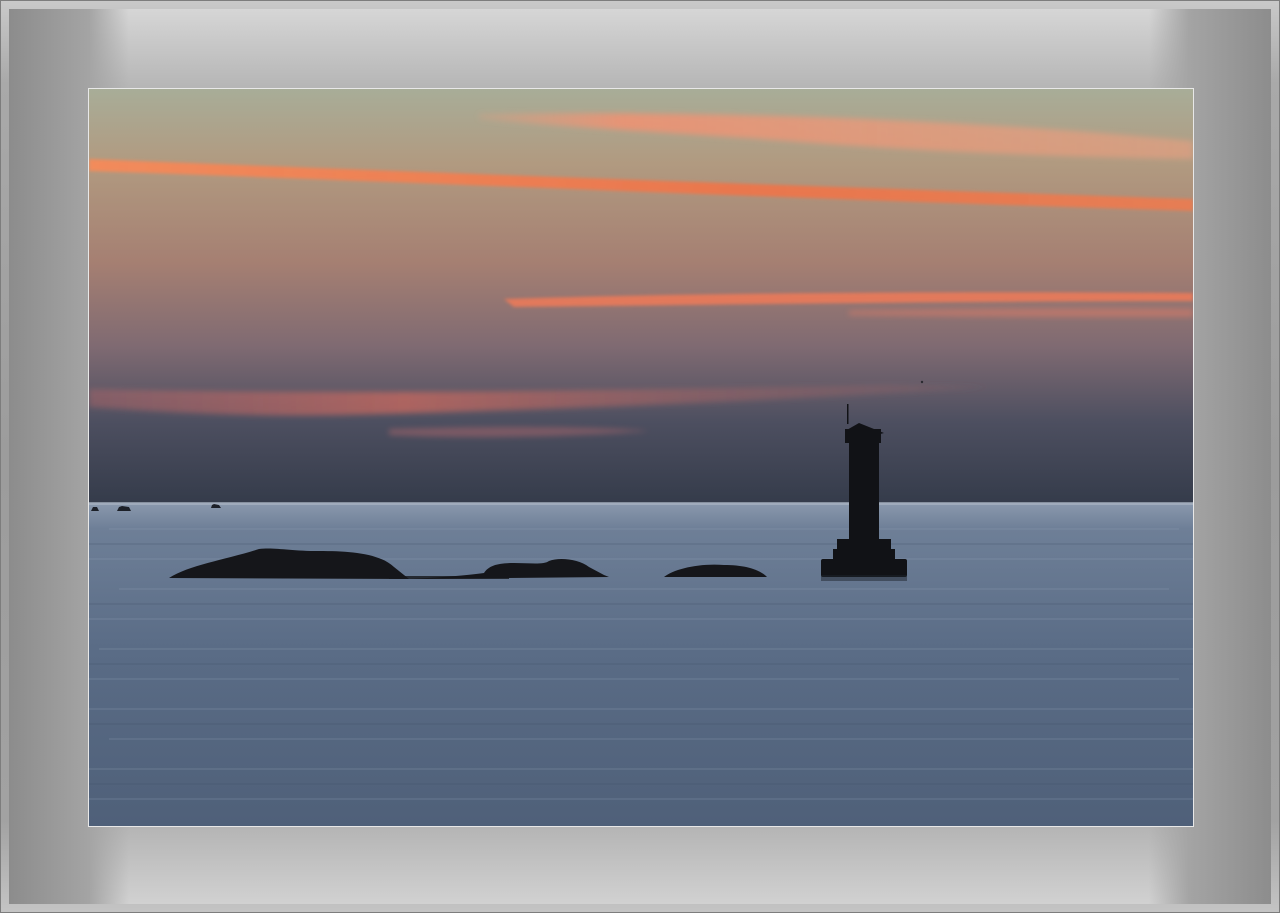  What do you see at coordinates (864, 492) in the screenshot?
I see `lighthouse-tower` at bounding box center [864, 492].